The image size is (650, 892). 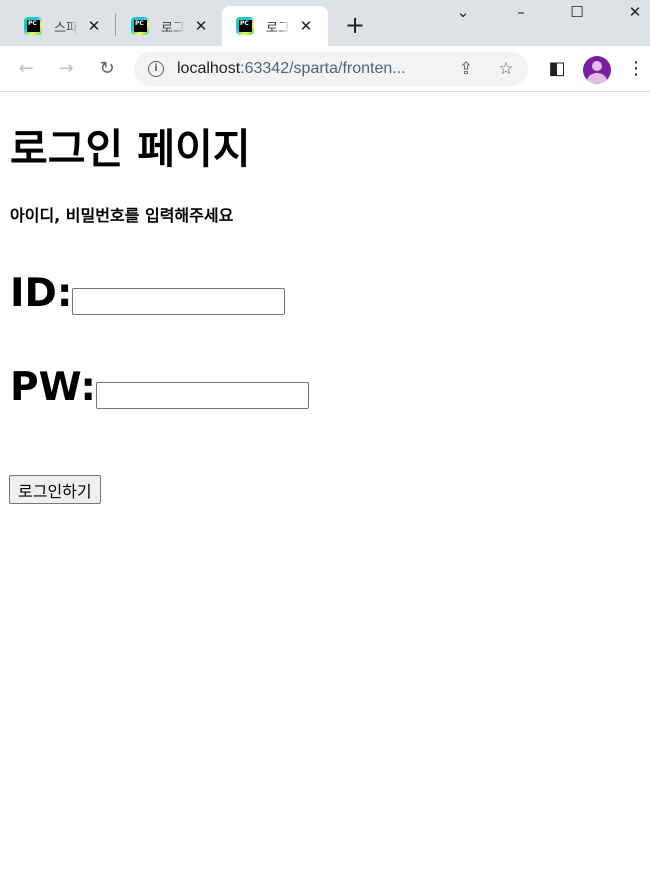 I want to click on pw-row: PW:, so click(x=159, y=388).